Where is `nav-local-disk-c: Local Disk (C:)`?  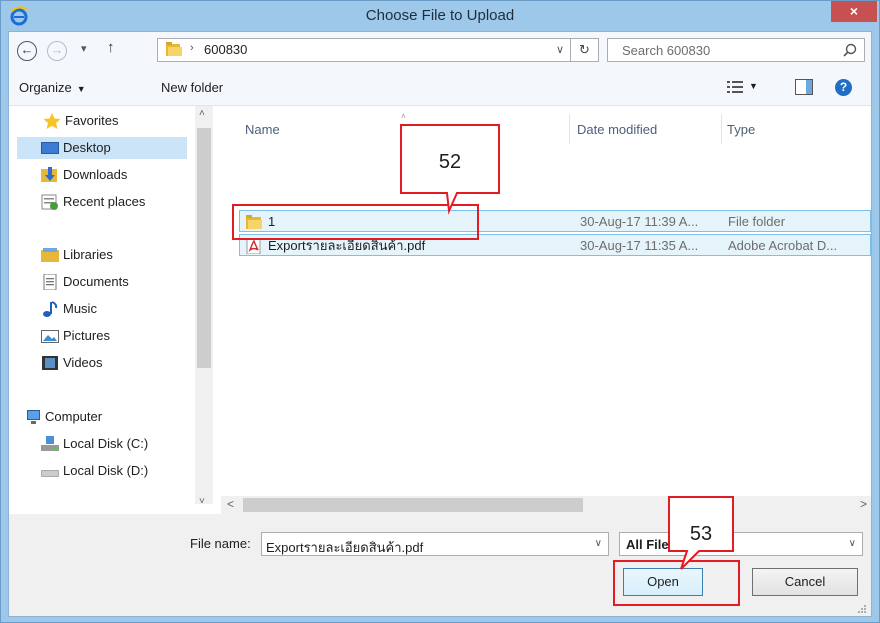 nav-local-disk-c: Local Disk (C:) is located at coordinates (102, 444).